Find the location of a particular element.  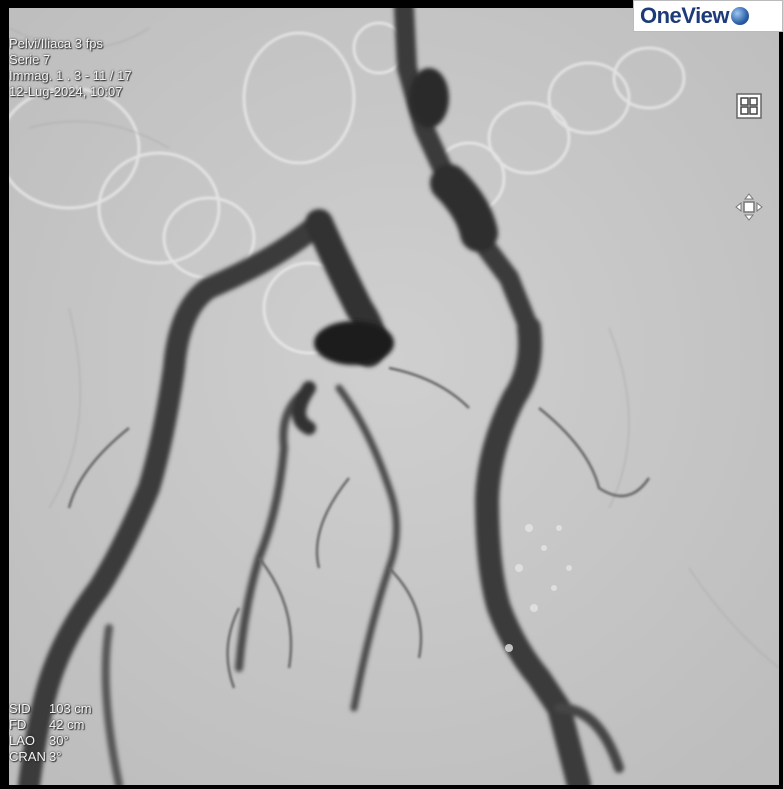

sid-row: SID 103 cm is located at coordinates (50, 709).